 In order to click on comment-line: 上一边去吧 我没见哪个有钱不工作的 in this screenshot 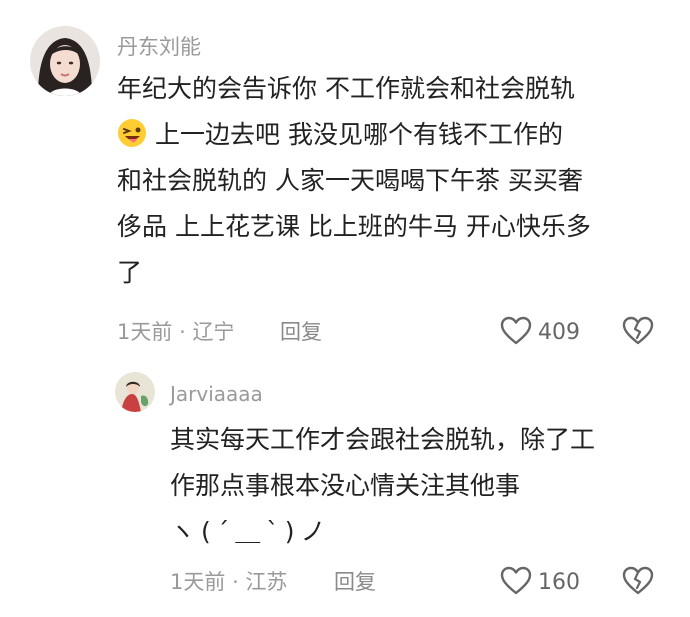, I will do `click(354, 135)`.